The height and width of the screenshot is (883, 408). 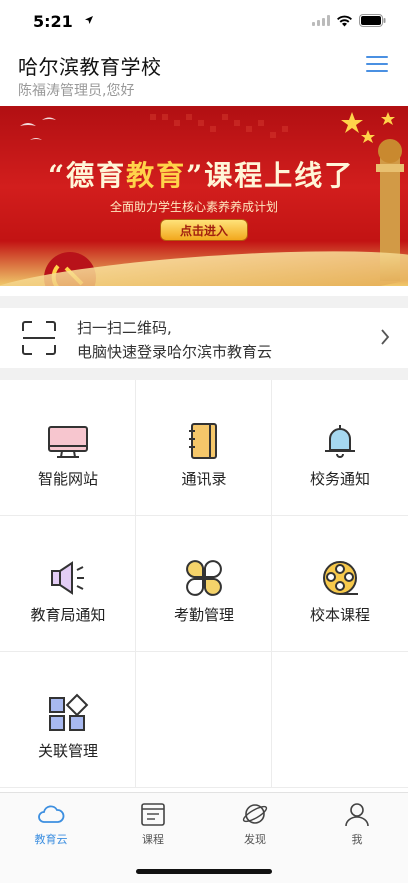 I want to click on speaker-icon, so click(x=67, y=578).